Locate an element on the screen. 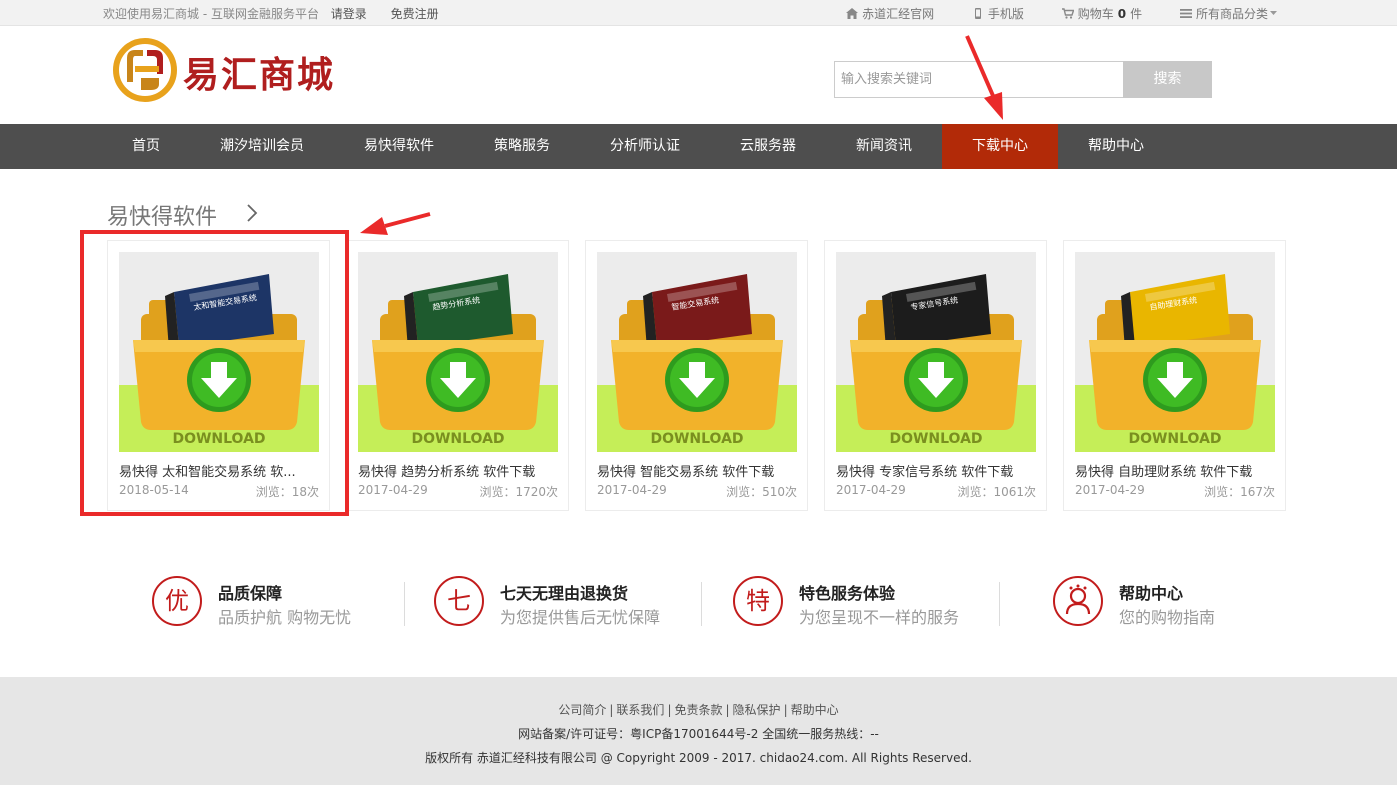  register-link: 免费注册 is located at coordinates (415, 14).